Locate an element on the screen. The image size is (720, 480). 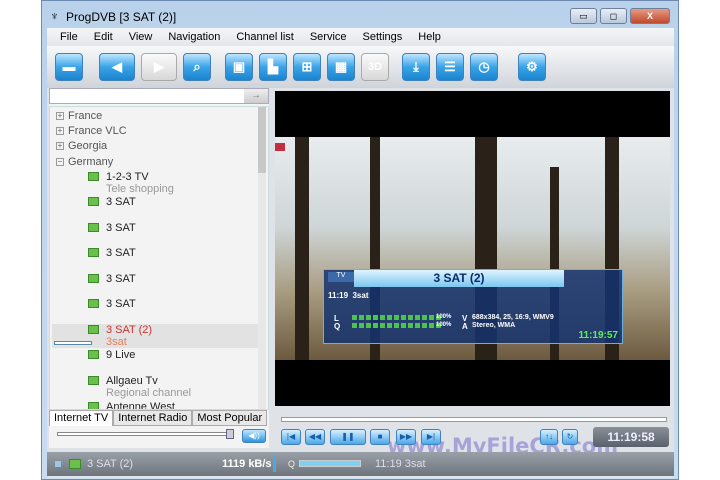
prev-button: |◀ is located at coordinates (291, 437).